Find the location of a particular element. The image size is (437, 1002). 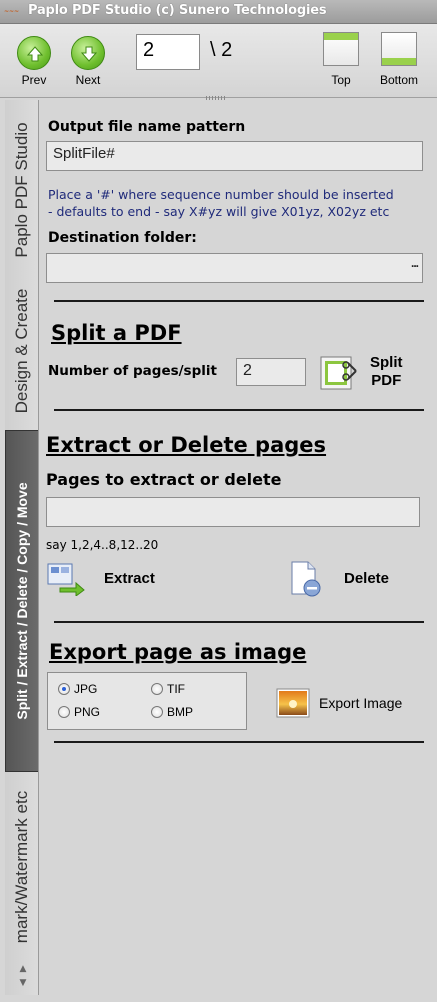

pages-extract-label: Pages to extract or delete is located at coordinates (164, 479).